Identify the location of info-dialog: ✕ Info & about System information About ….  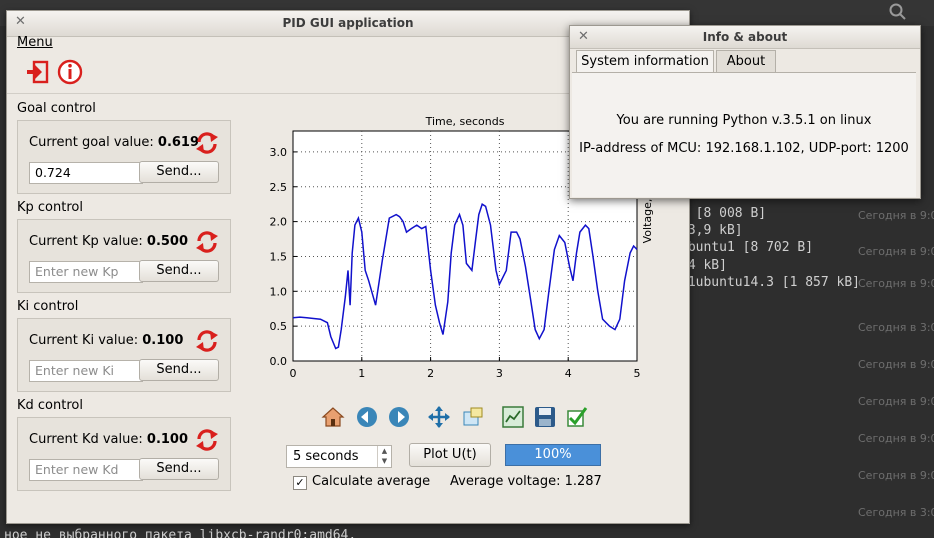
(745, 112).